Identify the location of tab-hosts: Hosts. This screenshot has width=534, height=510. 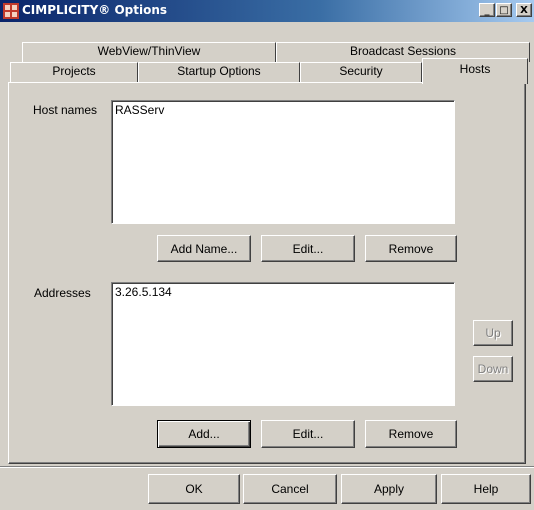
(475, 71).